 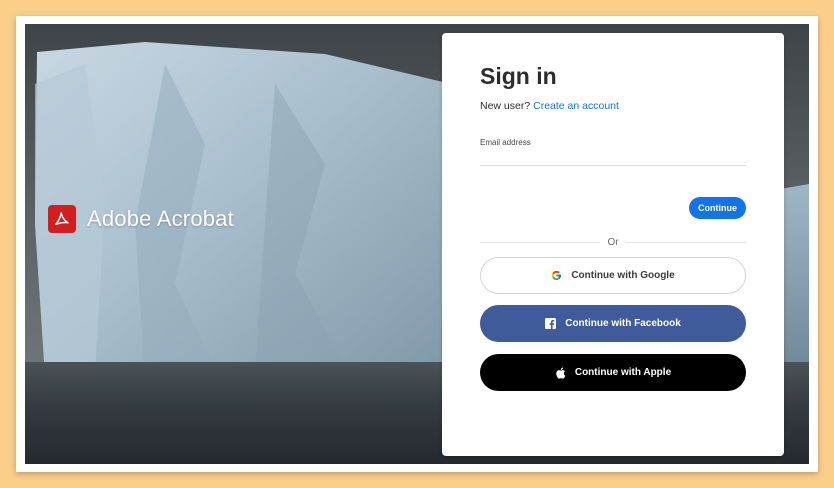 I want to click on apple-icon, so click(x=560, y=372).